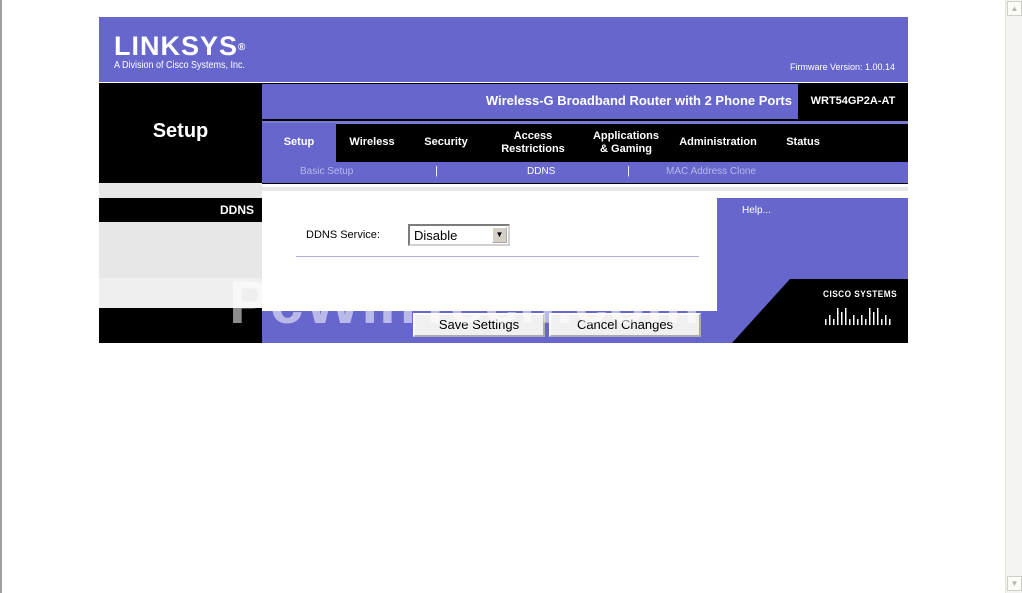 The width and height of the screenshot is (1022, 593). What do you see at coordinates (1014, 8) in the screenshot?
I see `scroll-up-icon: ▲` at bounding box center [1014, 8].